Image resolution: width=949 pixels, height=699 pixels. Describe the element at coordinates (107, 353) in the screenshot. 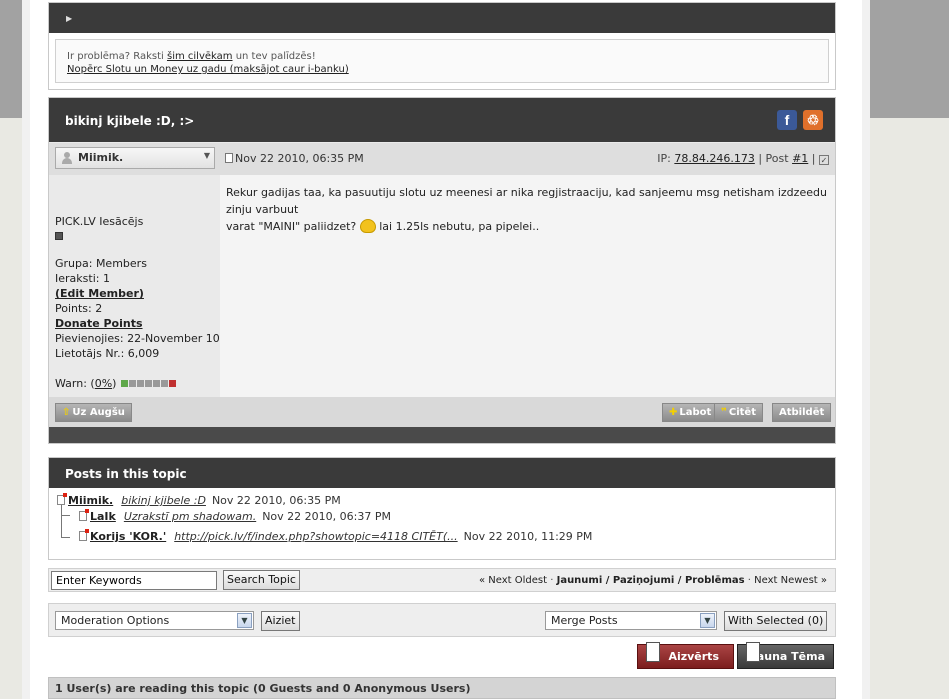

I see `user-number: Lietotājs Nr.: 6,009` at that location.